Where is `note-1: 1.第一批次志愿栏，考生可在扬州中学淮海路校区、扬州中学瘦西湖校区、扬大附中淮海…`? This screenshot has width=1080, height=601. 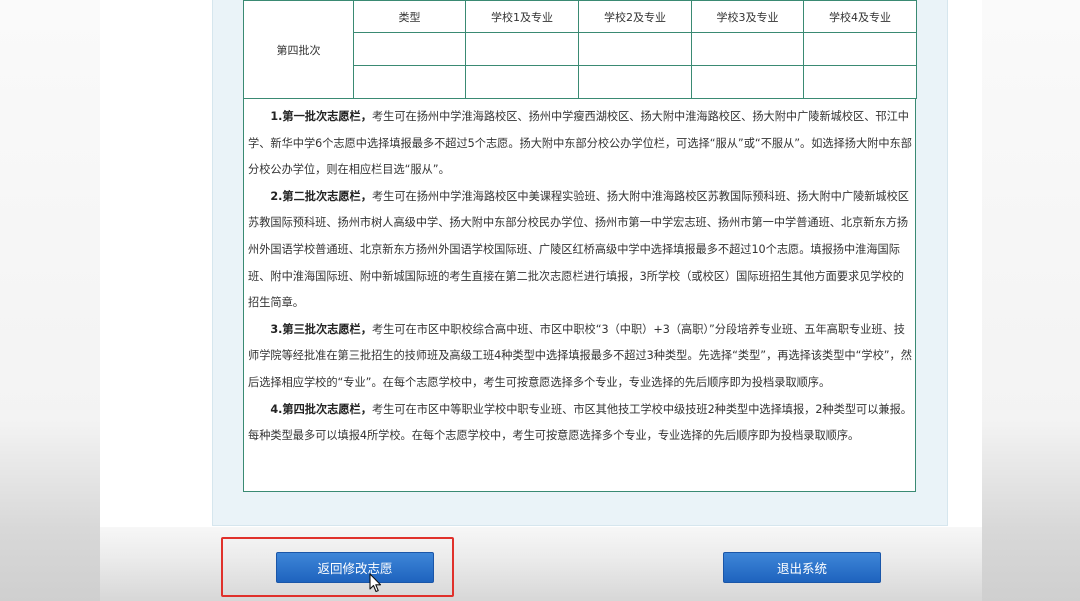 note-1: 1.第一批次志愿栏，考生可在扬州中学淮海路校区、扬州中学瘦西湖校区、扬大附中淮海… is located at coordinates (580, 144).